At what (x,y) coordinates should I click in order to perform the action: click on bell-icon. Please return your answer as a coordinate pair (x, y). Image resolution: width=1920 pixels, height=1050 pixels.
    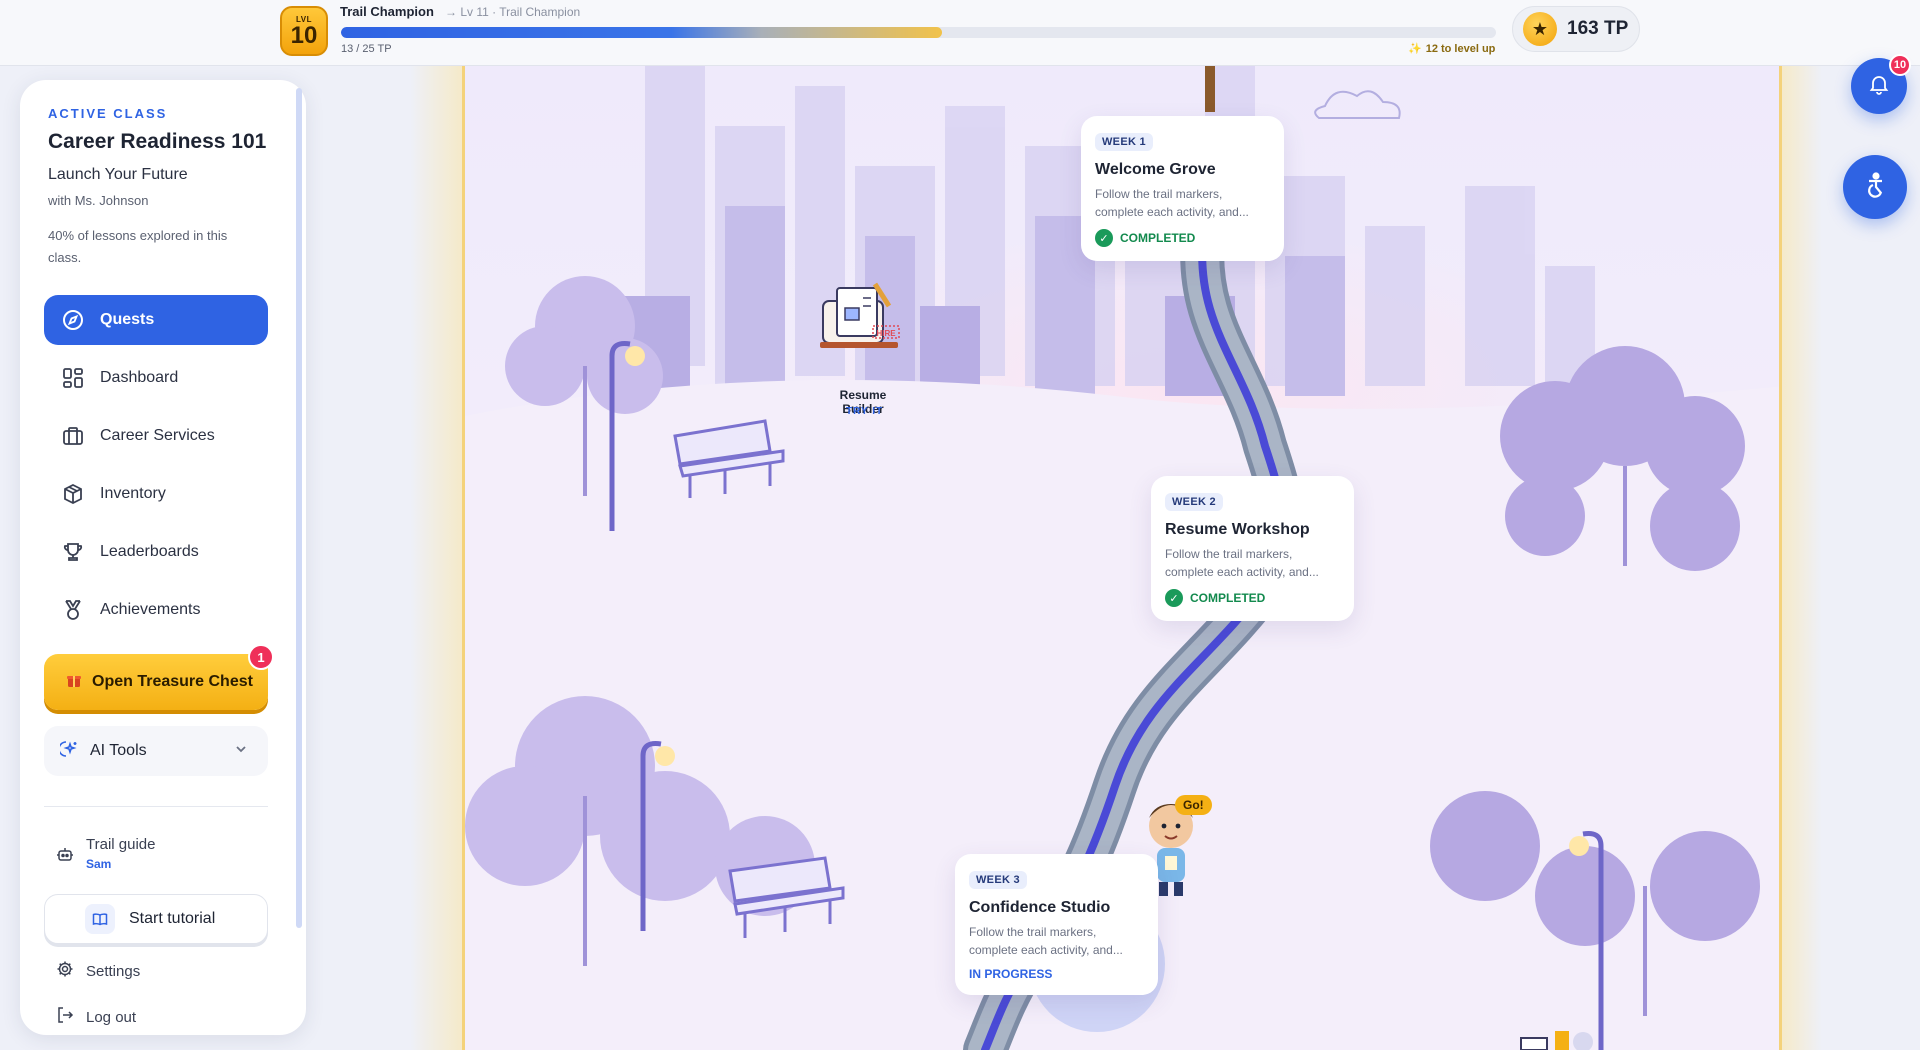
    Looking at the image, I should click on (1879, 86).